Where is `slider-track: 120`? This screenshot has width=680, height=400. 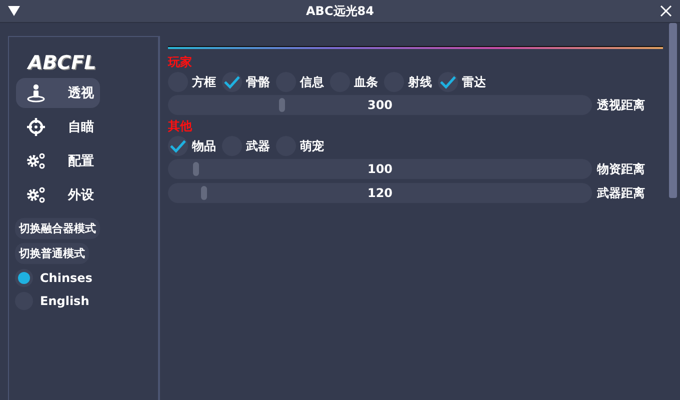 slider-track: 120 is located at coordinates (380, 193).